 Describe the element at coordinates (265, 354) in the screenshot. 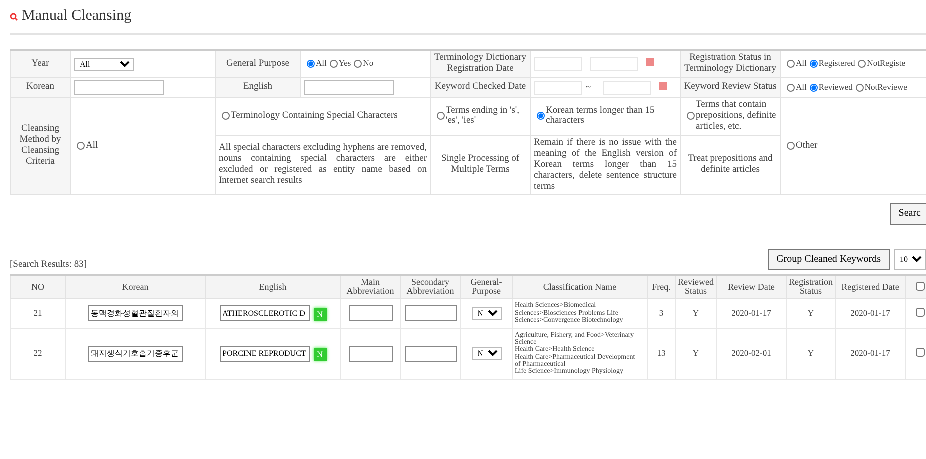

I see `english-input: PORCINE REPRODUCT` at that location.